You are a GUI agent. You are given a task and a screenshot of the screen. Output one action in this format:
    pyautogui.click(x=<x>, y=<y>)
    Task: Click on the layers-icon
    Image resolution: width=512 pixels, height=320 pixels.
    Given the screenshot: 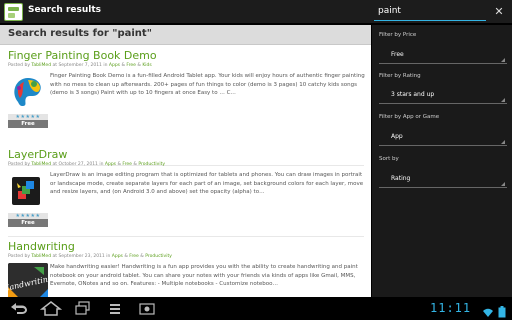 What is the action you would take?
    pyautogui.click(x=28, y=191)
    